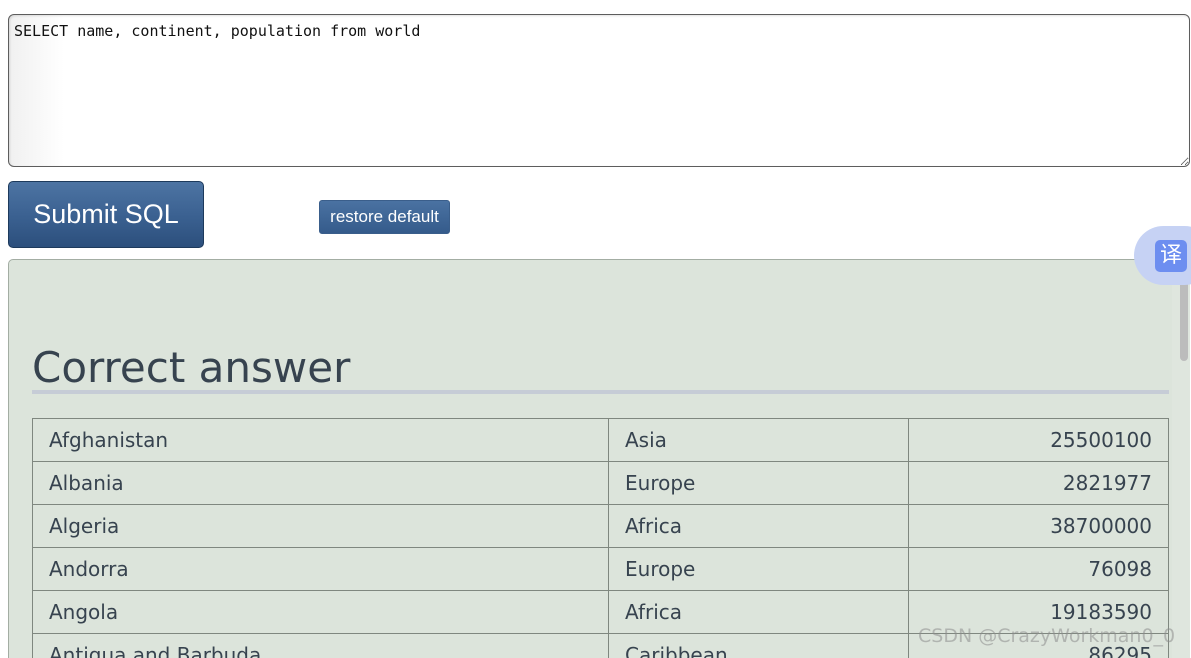  What do you see at coordinates (320, 440) in the screenshot?
I see `country-name-cell: Afghanistan` at bounding box center [320, 440].